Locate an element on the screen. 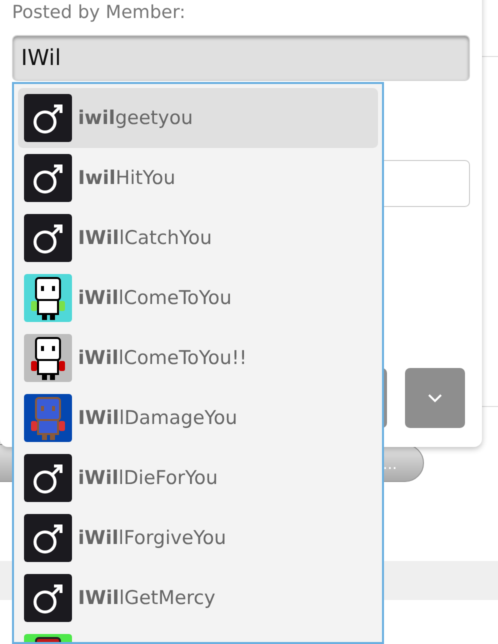 This screenshot has height=644, width=498. dropdown-button is located at coordinates (435, 398).